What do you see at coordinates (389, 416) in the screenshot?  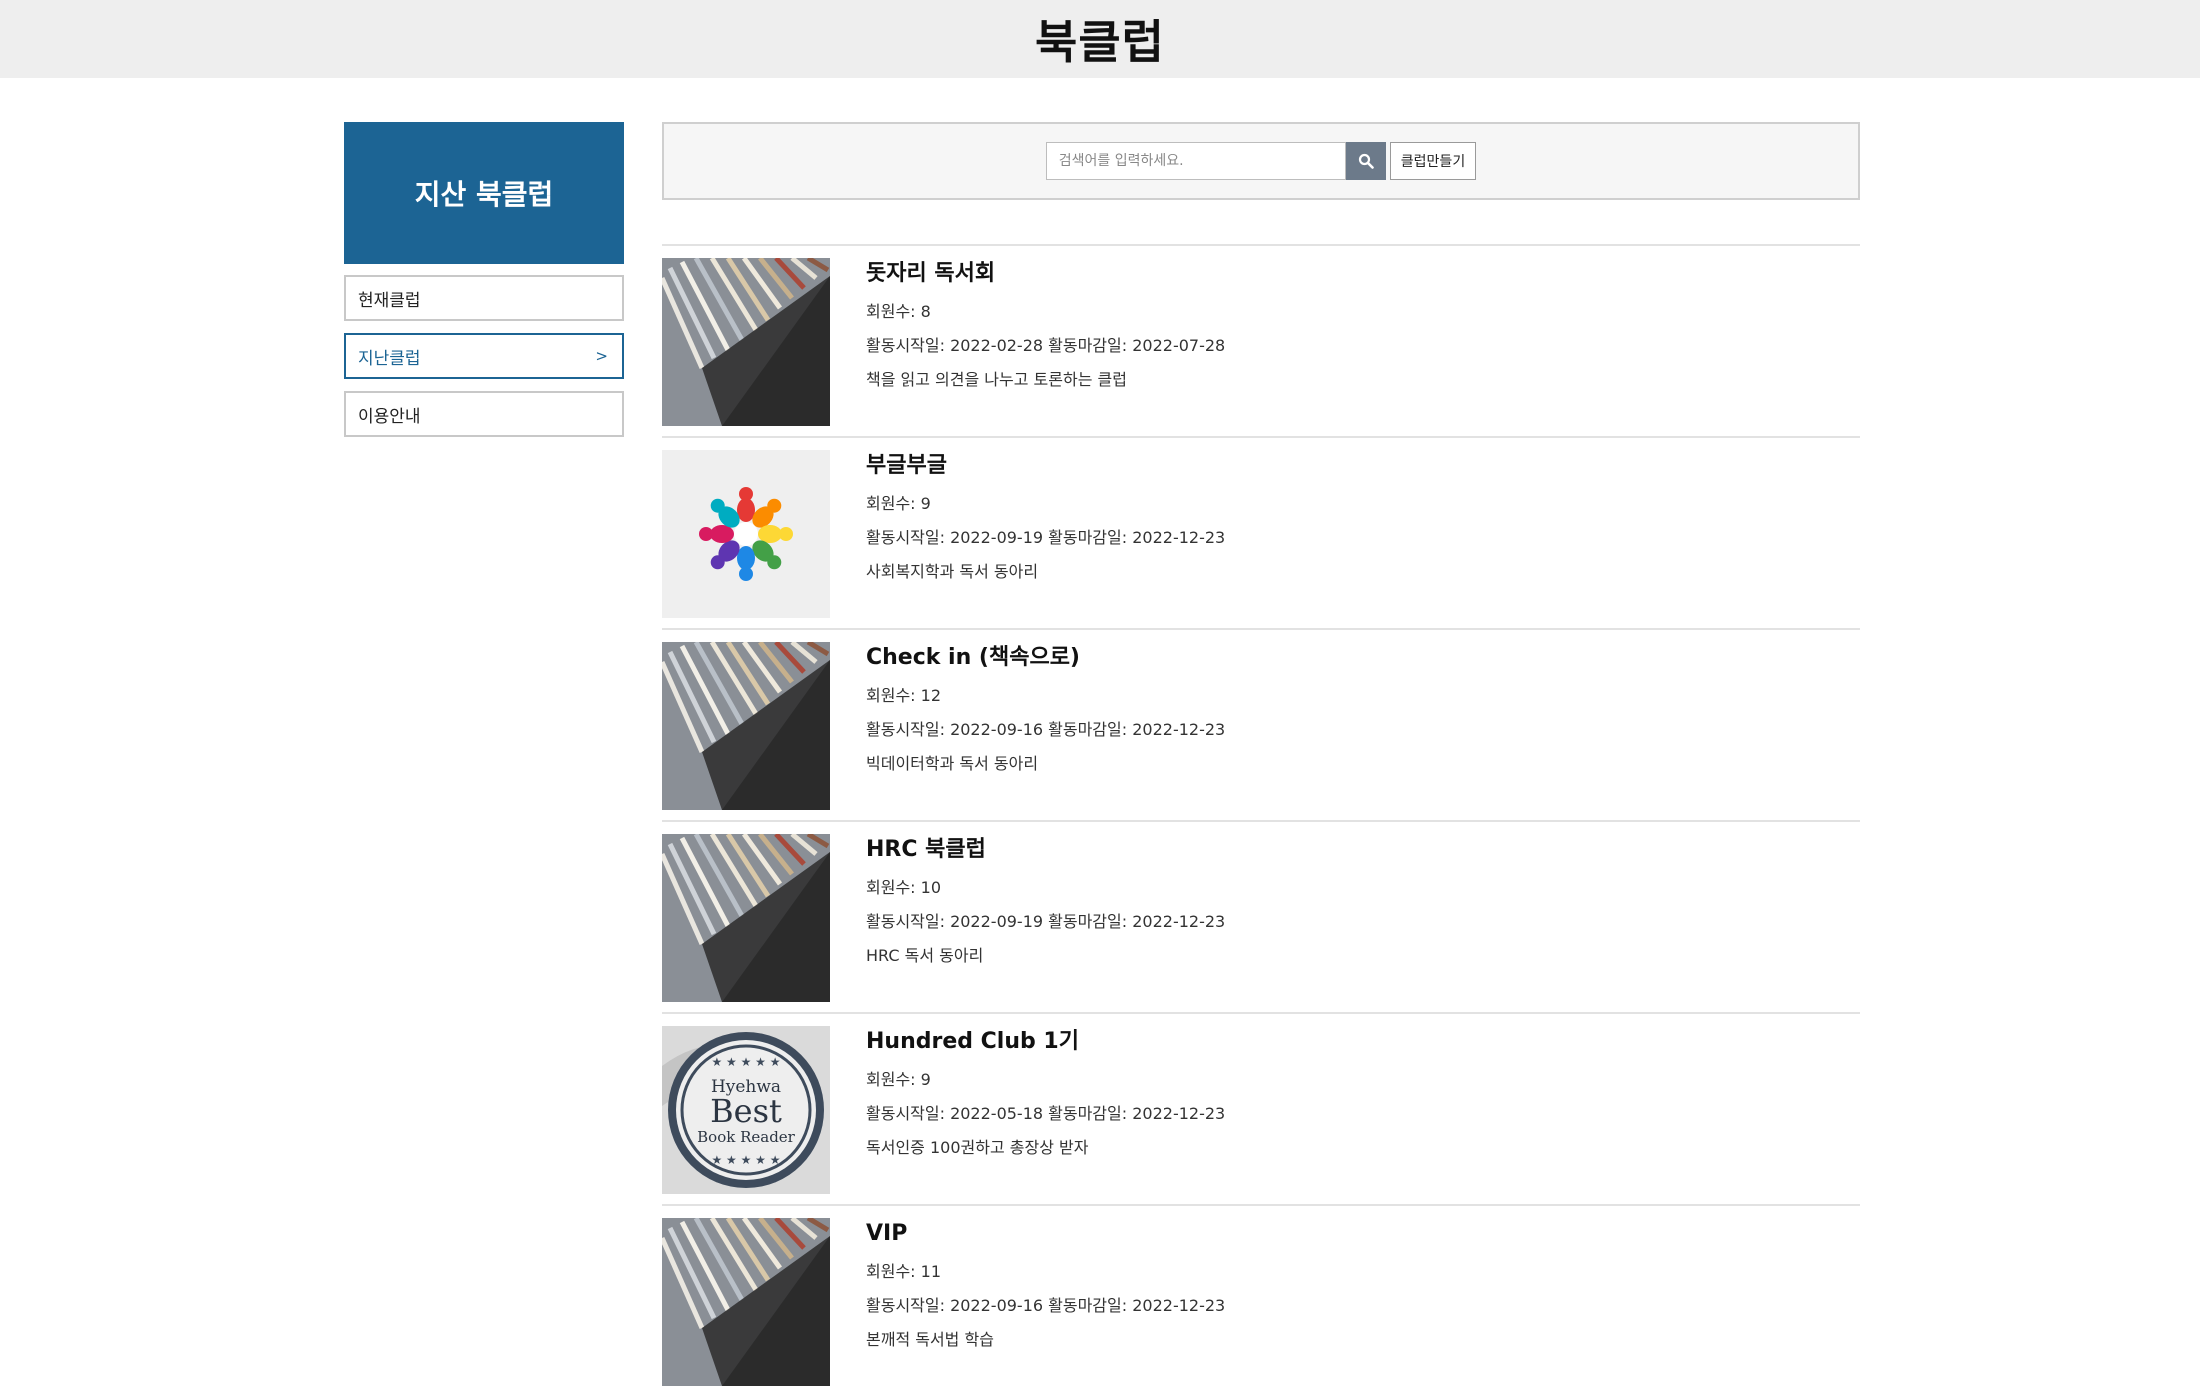 I see `sidebar-item-label: 이용안내` at bounding box center [389, 416].